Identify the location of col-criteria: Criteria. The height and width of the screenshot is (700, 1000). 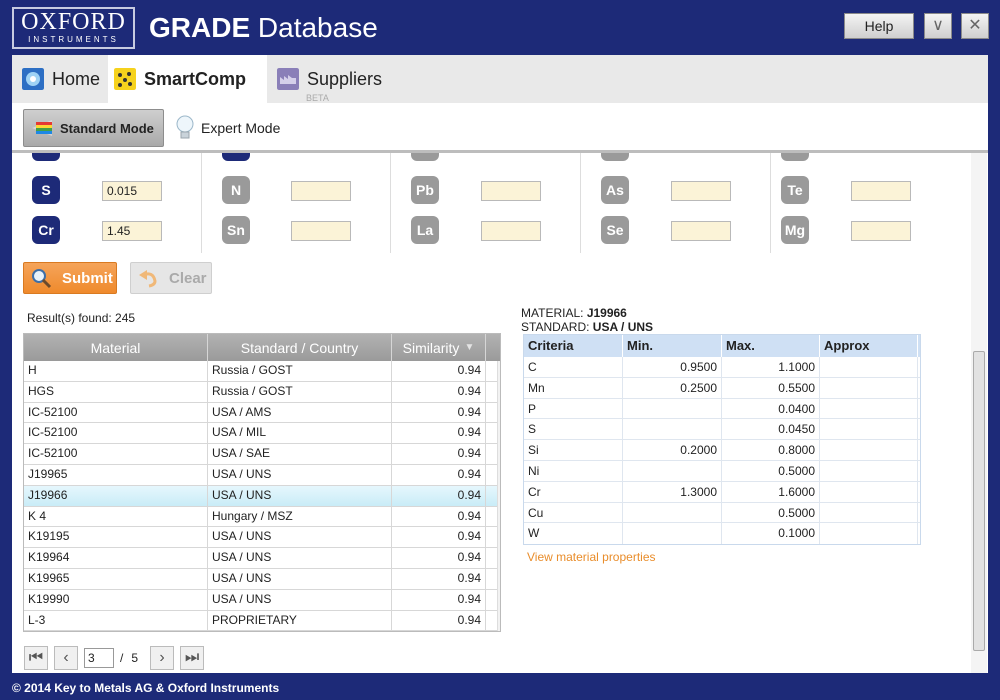
(573, 346).